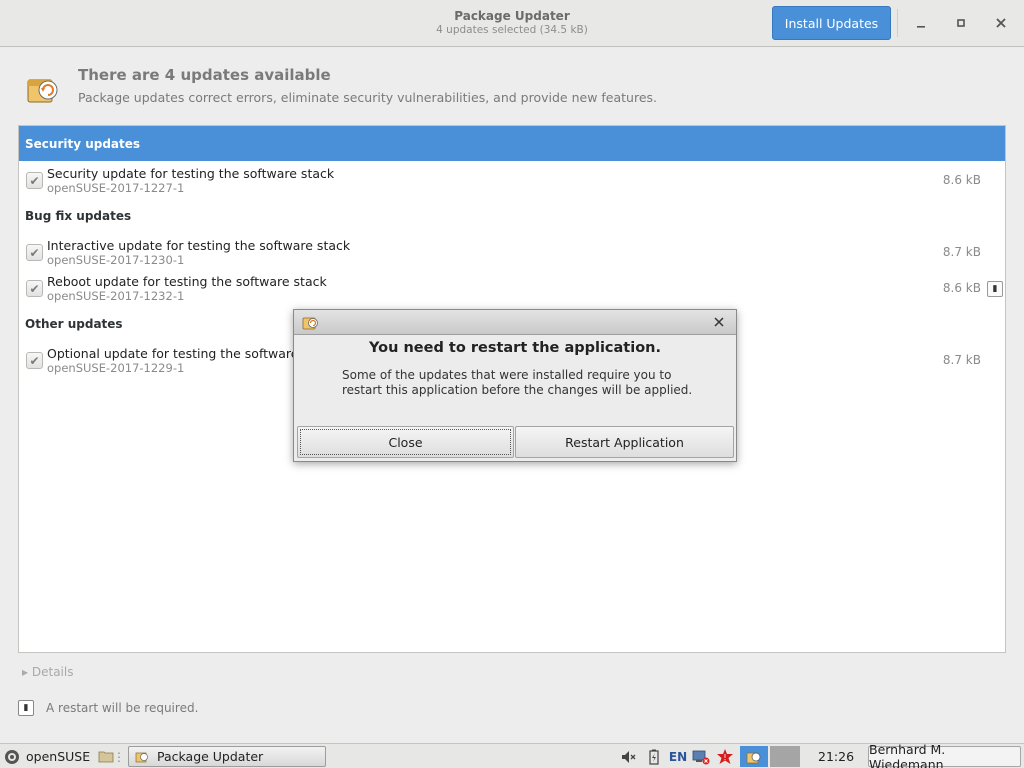  Describe the element at coordinates (116, 368) in the screenshot. I see `update-id: openSUSE-2017-1229-1` at that location.